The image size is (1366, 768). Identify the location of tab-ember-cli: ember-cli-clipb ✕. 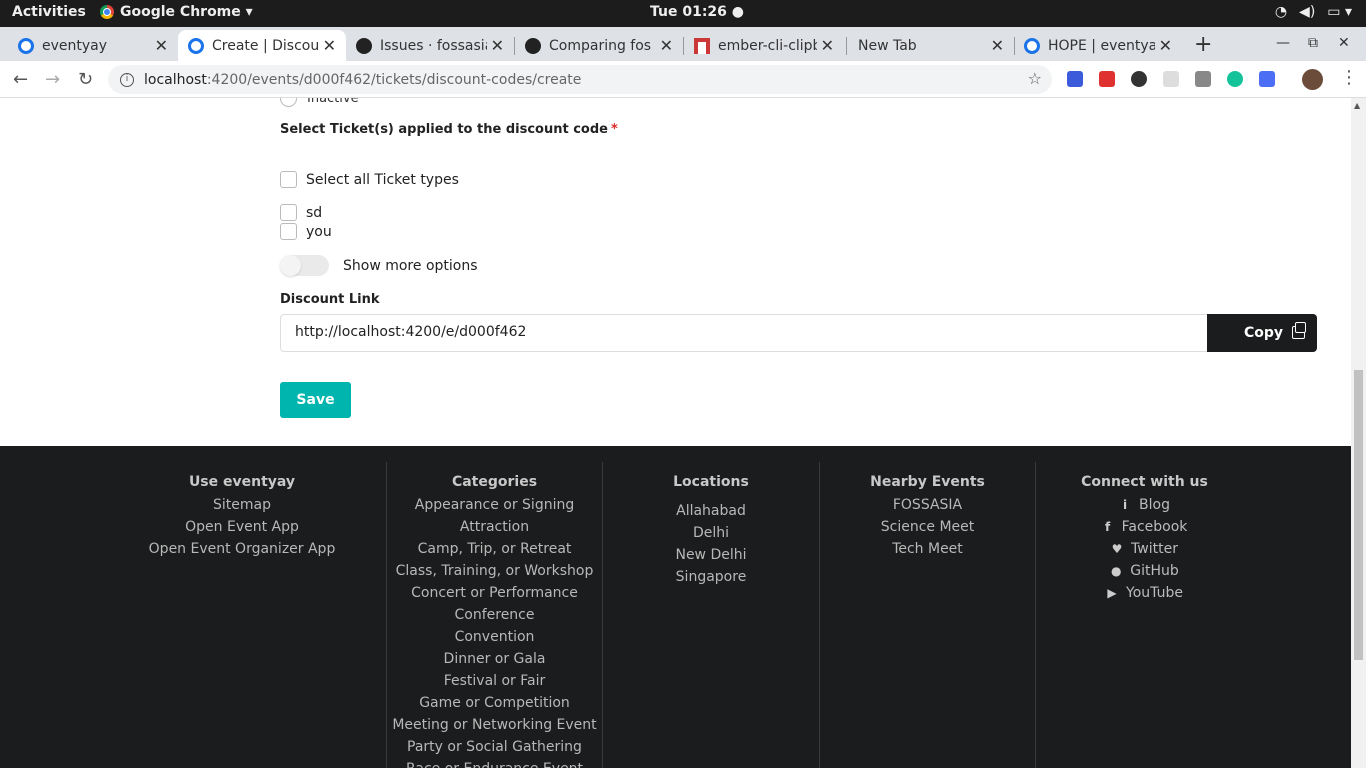
(764, 45).